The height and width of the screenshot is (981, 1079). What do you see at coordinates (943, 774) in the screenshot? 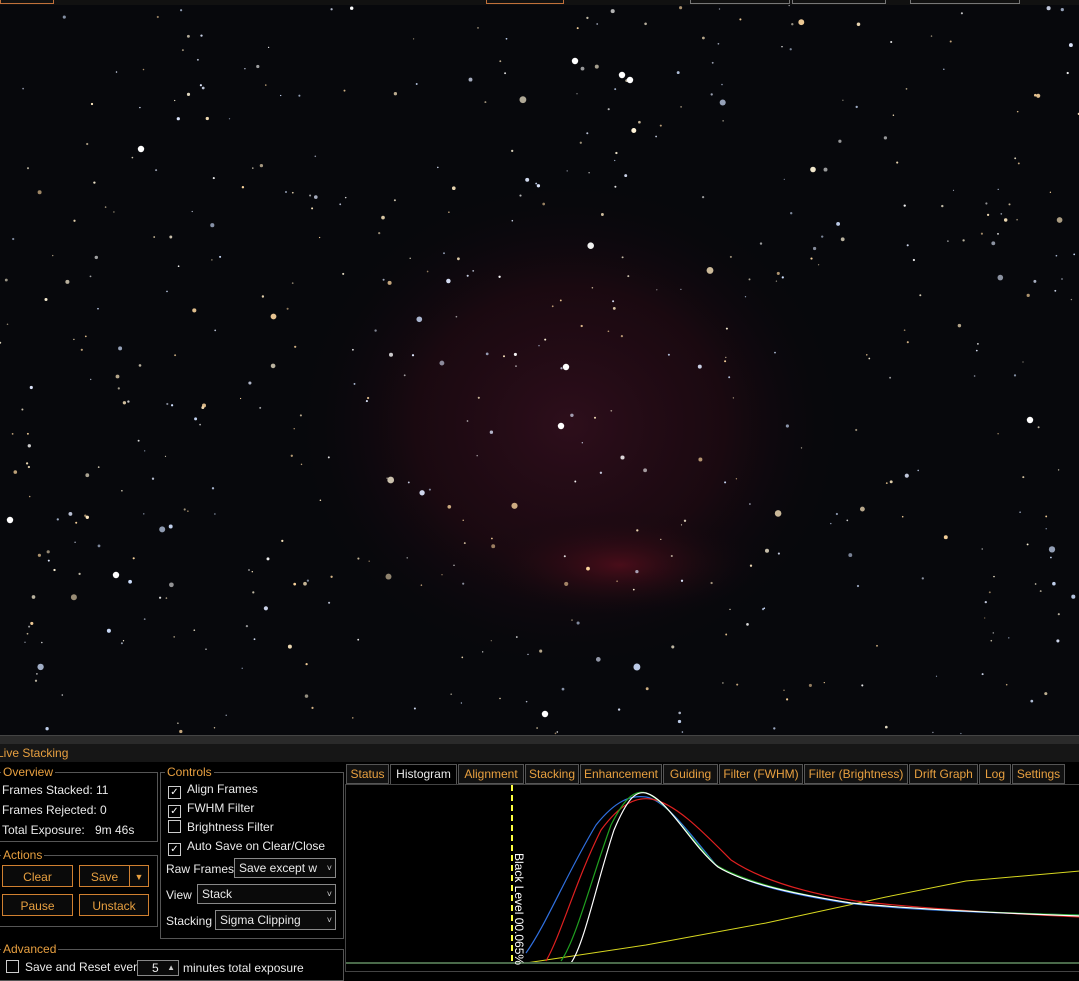
I see `tab-drift-graph: Drift Graph` at bounding box center [943, 774].